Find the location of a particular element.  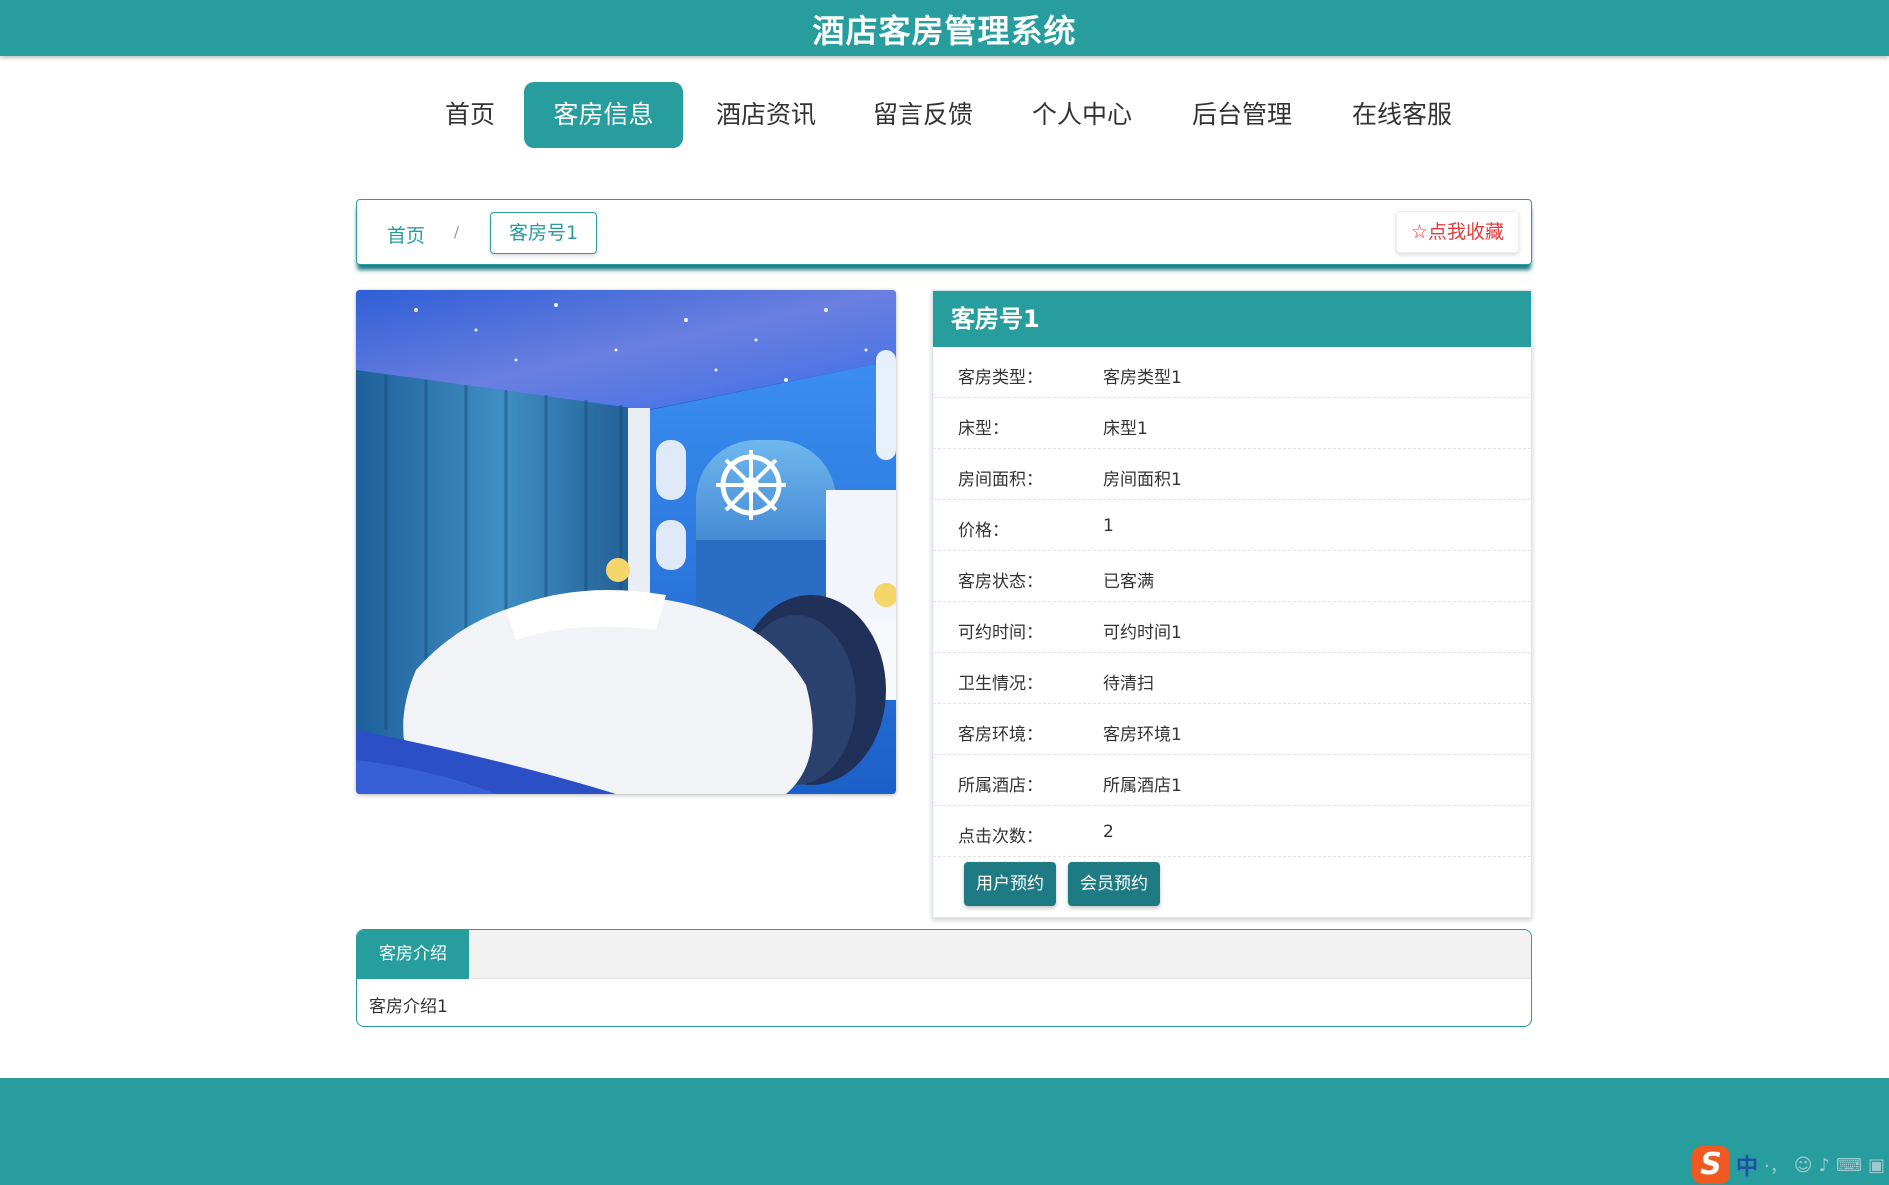

favorite-button: ☆点我收藏 is located at coordinates (1457, 232).